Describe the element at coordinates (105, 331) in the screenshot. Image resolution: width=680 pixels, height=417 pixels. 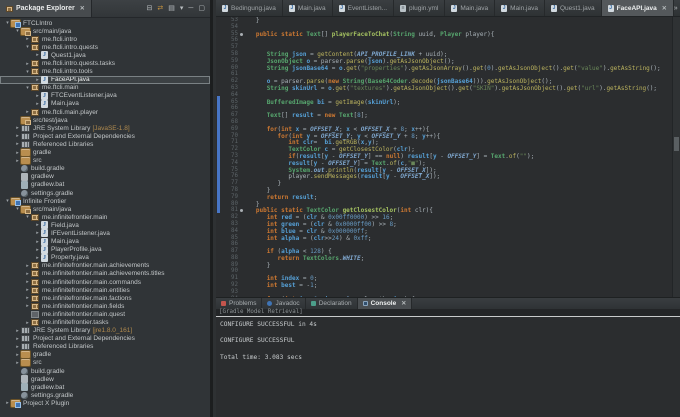
I see `tree-item-jre-system-library: ▸ JRE System Library [jre1.8.0_161]` at that location.